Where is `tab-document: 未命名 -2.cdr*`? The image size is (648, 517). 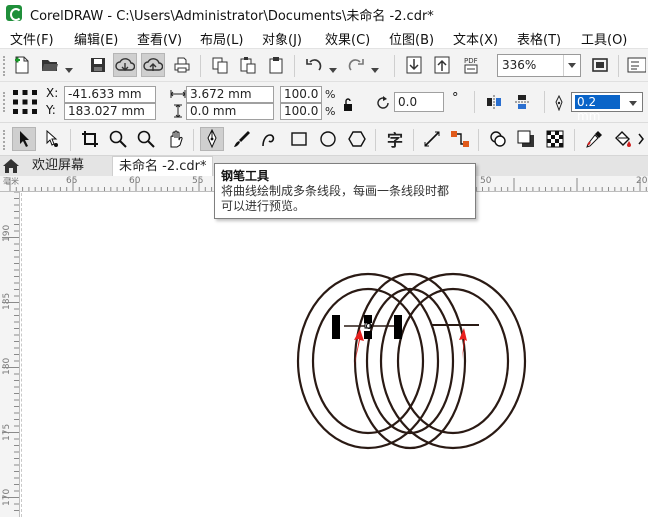
tab-document: 未命名 -2.cdr* is located at coordinates (163, 166).